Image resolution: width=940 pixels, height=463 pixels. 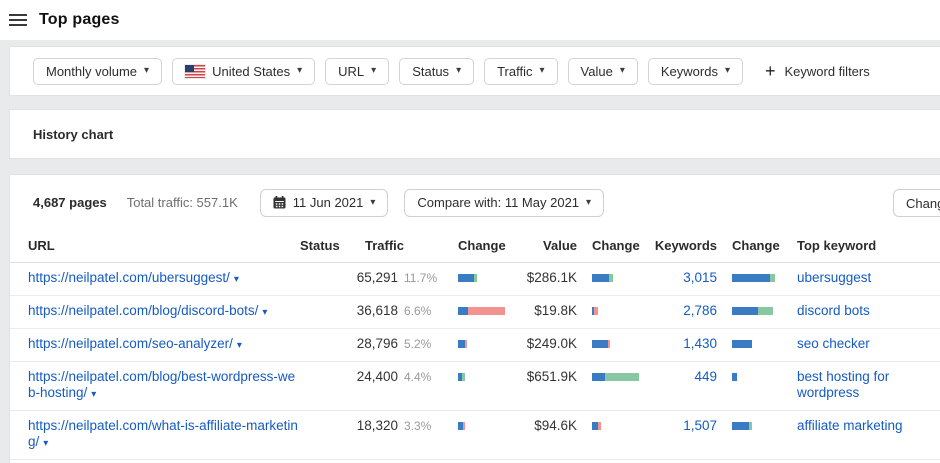 What do you see at coordinates (324, 202) in the screenshot?
I see `date-picker-button: 11 Jun 2021 ▾` at bounding box center [324, 202].